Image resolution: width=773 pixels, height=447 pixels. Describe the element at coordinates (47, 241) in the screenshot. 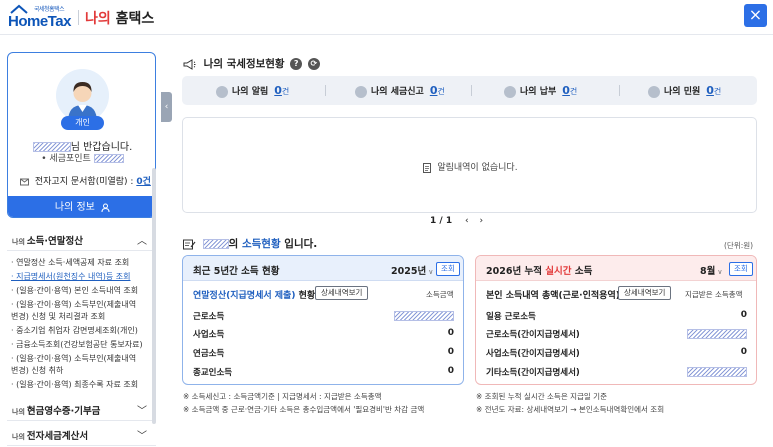

I see `menu-income-label: 나의 소득·연말정산` at that location.